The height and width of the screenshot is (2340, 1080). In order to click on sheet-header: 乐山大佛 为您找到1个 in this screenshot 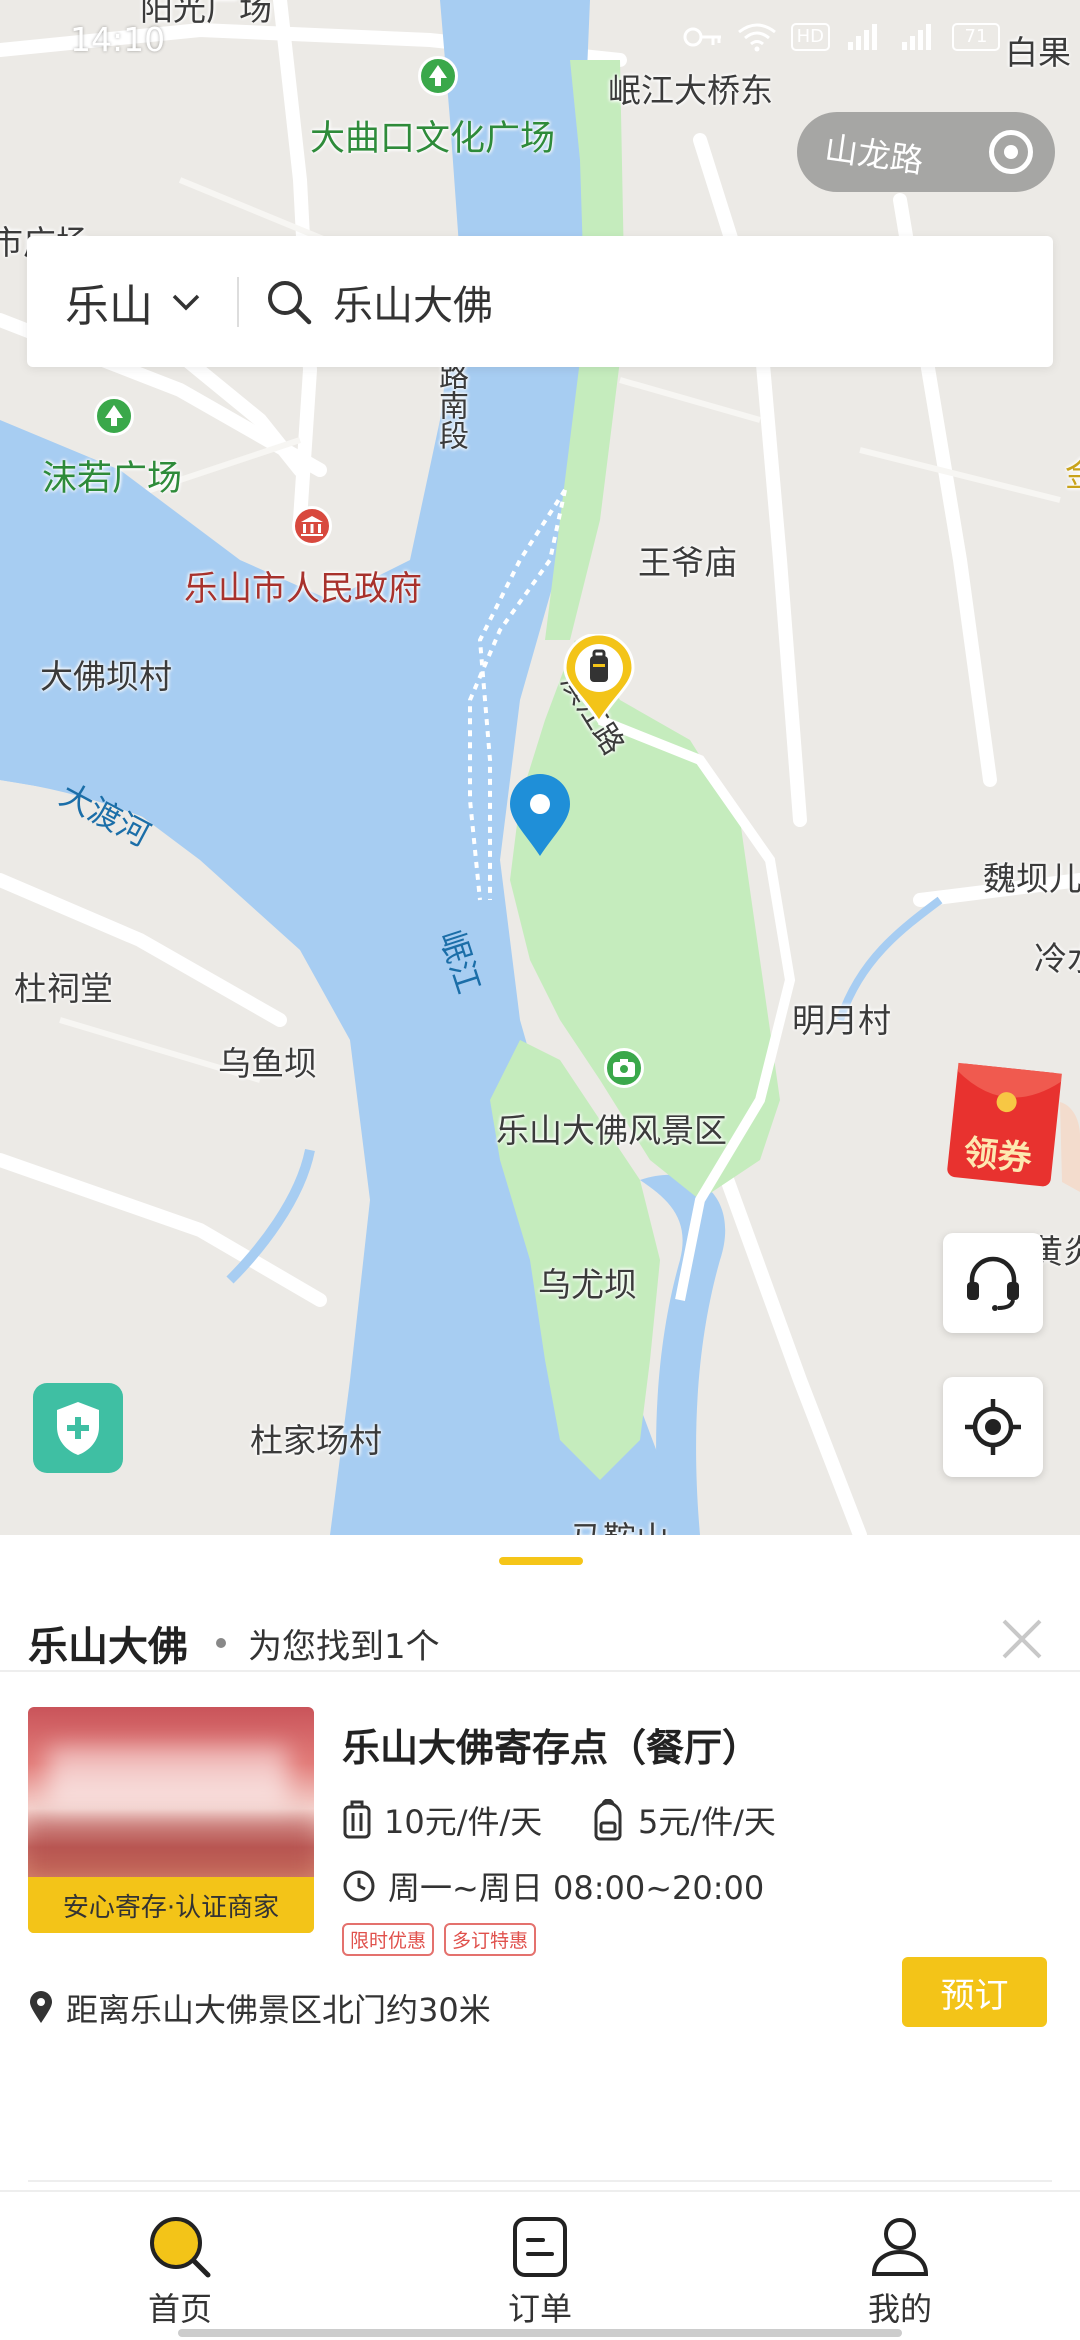, I will do `click(540, 1643)`.